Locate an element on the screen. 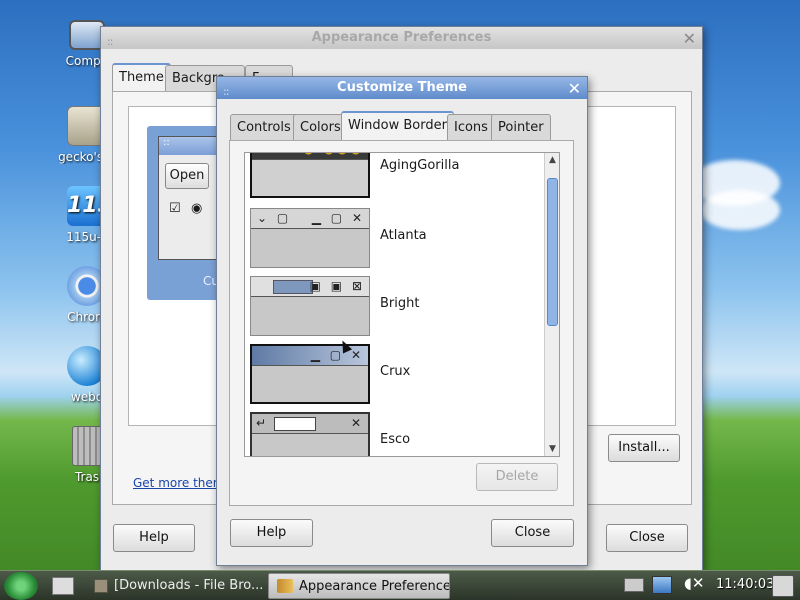 The image size is (800, 600). tab-label: Theme is located at coordinates (141, 77).